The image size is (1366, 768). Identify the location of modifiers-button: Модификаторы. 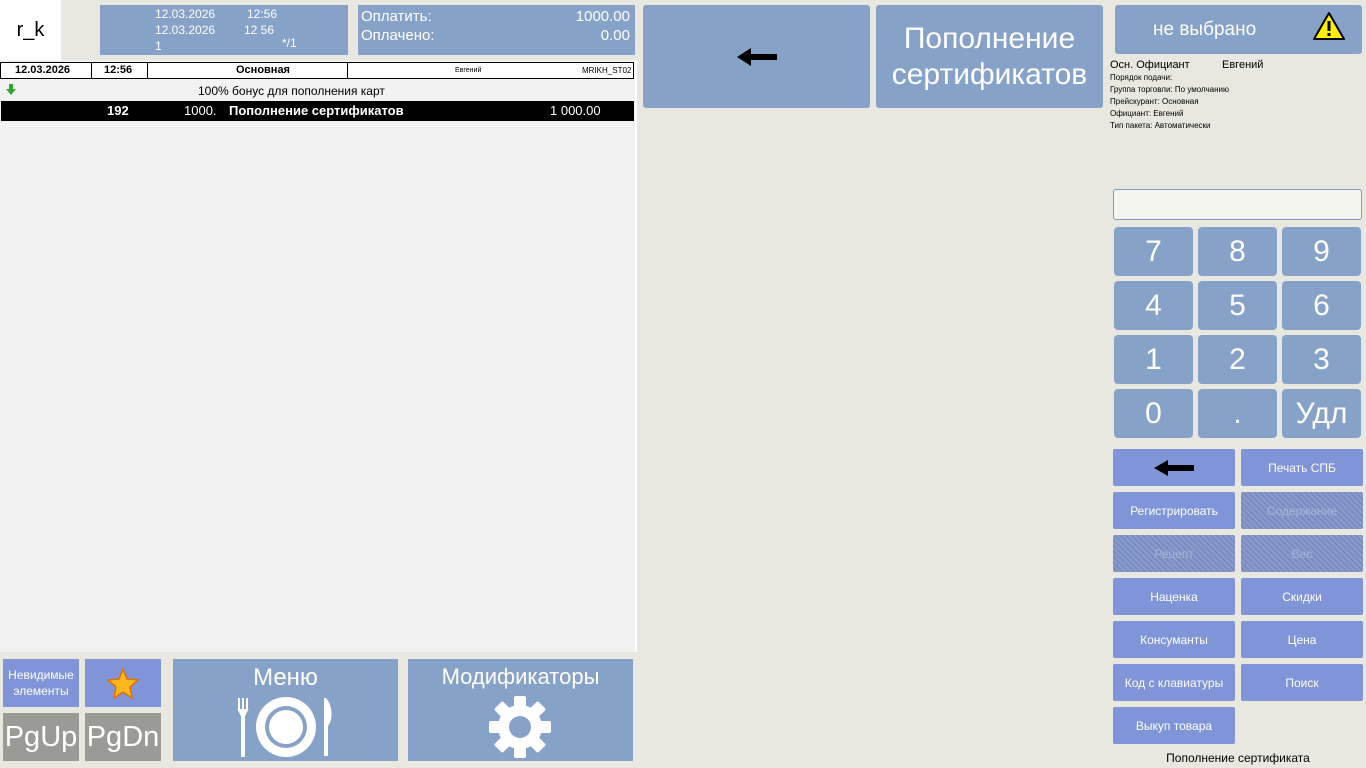
(520, 710).